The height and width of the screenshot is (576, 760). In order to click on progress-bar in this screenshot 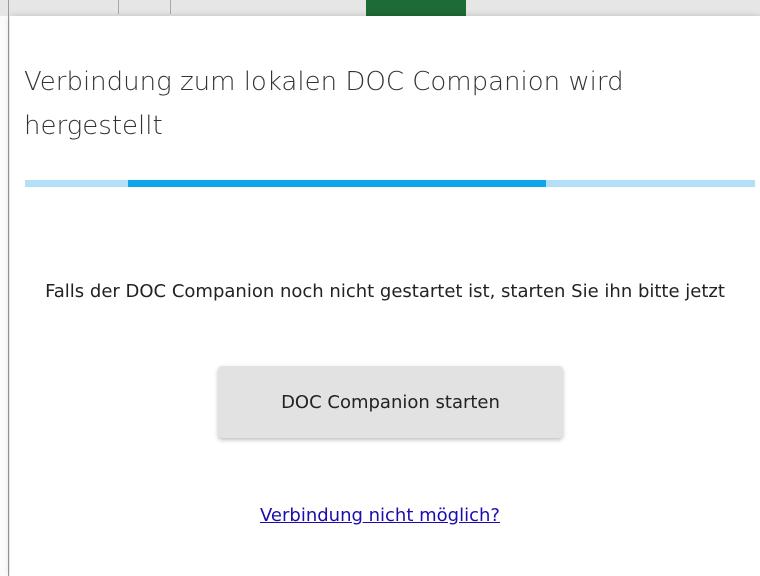, I will do `click(390, 183)`.